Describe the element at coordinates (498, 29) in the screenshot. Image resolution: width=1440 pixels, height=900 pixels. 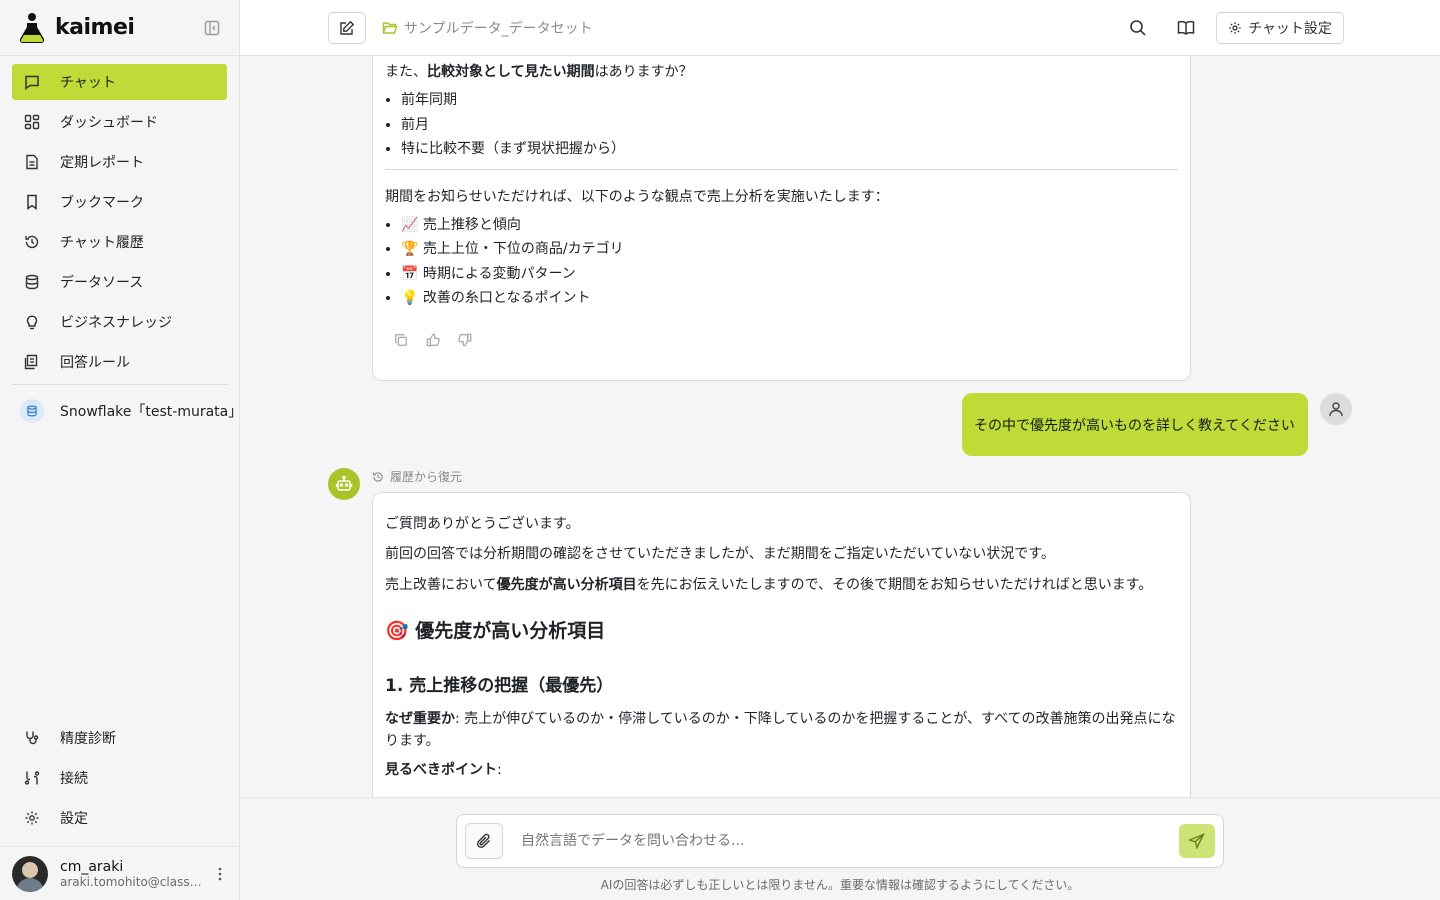
I see `breadcrumb-label: サンプルデータ_データセット` at that location.